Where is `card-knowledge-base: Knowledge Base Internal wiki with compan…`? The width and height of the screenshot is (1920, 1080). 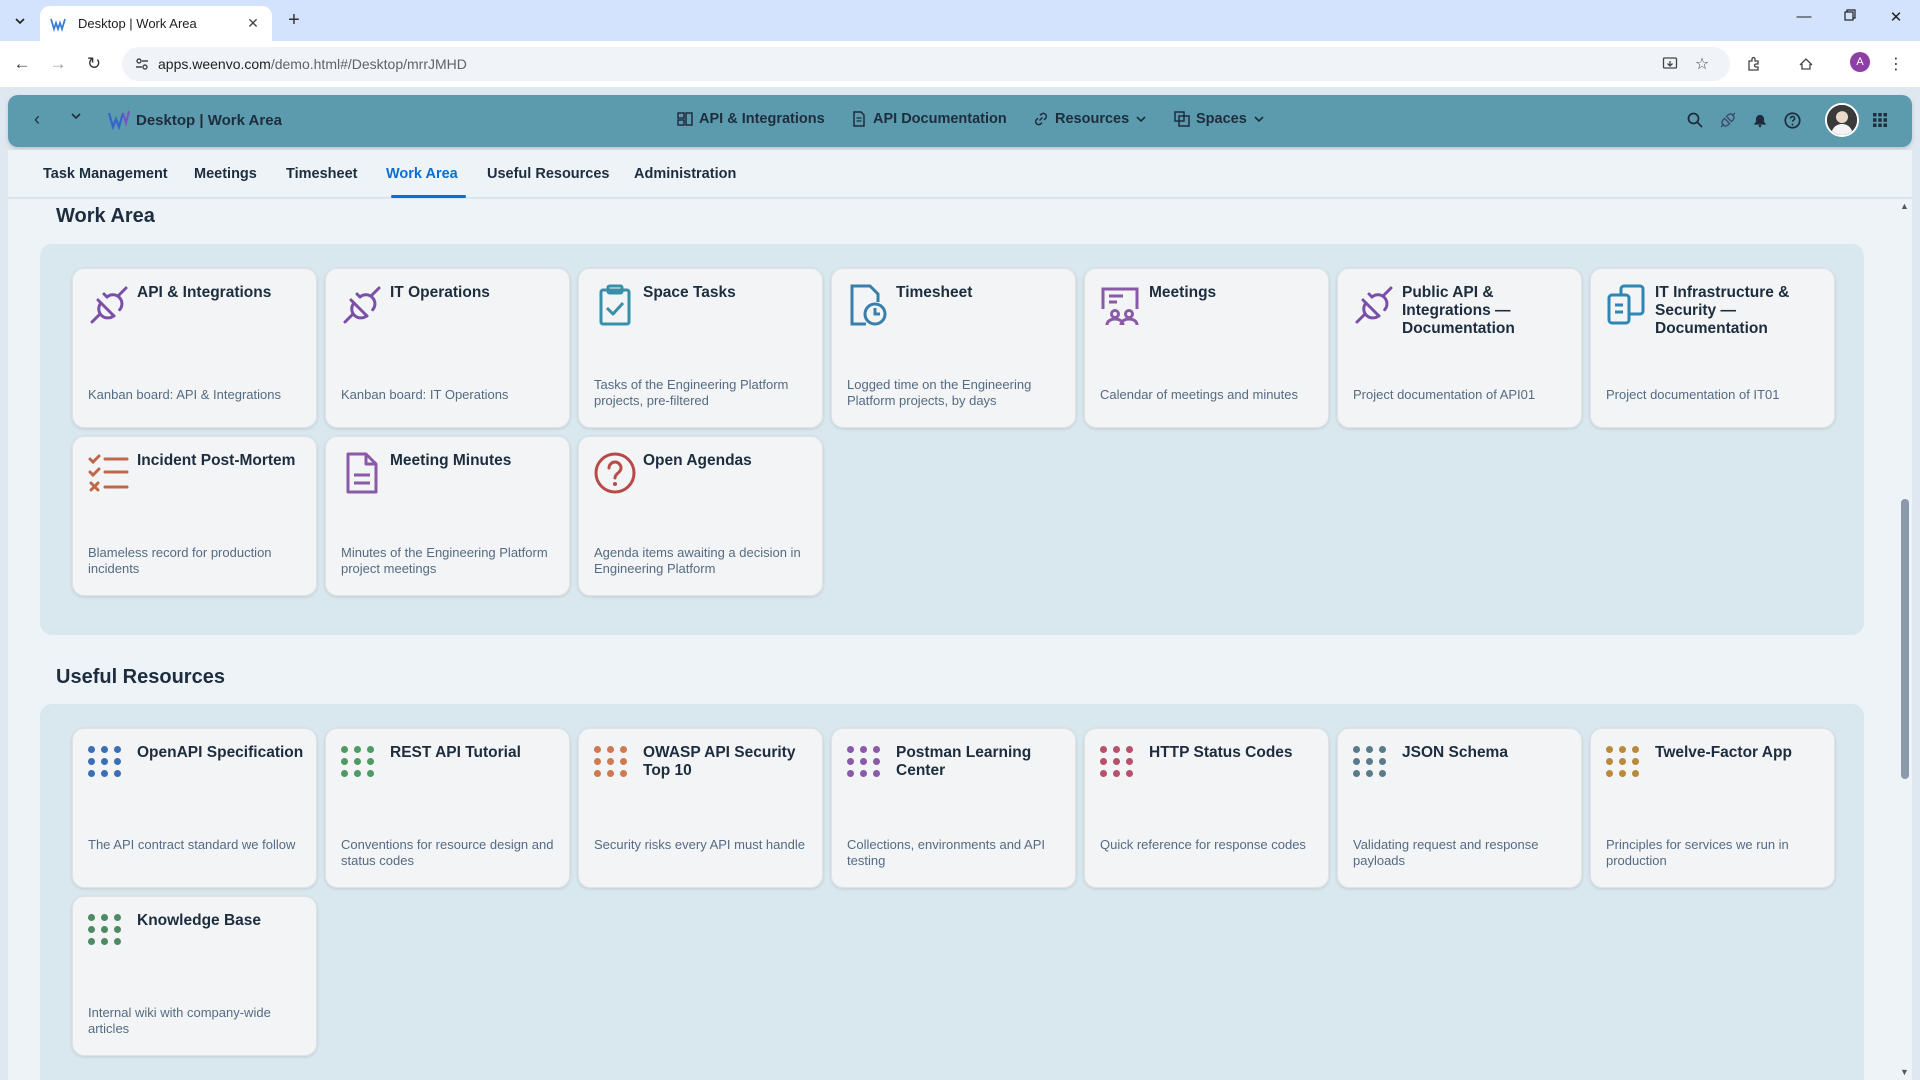
card-knowledge-base: Knowledge Base Internal wiki with compan… is located at coordinates (194, 976).